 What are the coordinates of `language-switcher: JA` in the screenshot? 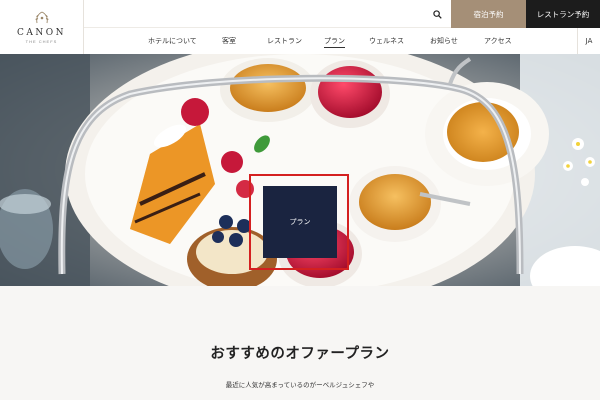 It's located at (588, 41).